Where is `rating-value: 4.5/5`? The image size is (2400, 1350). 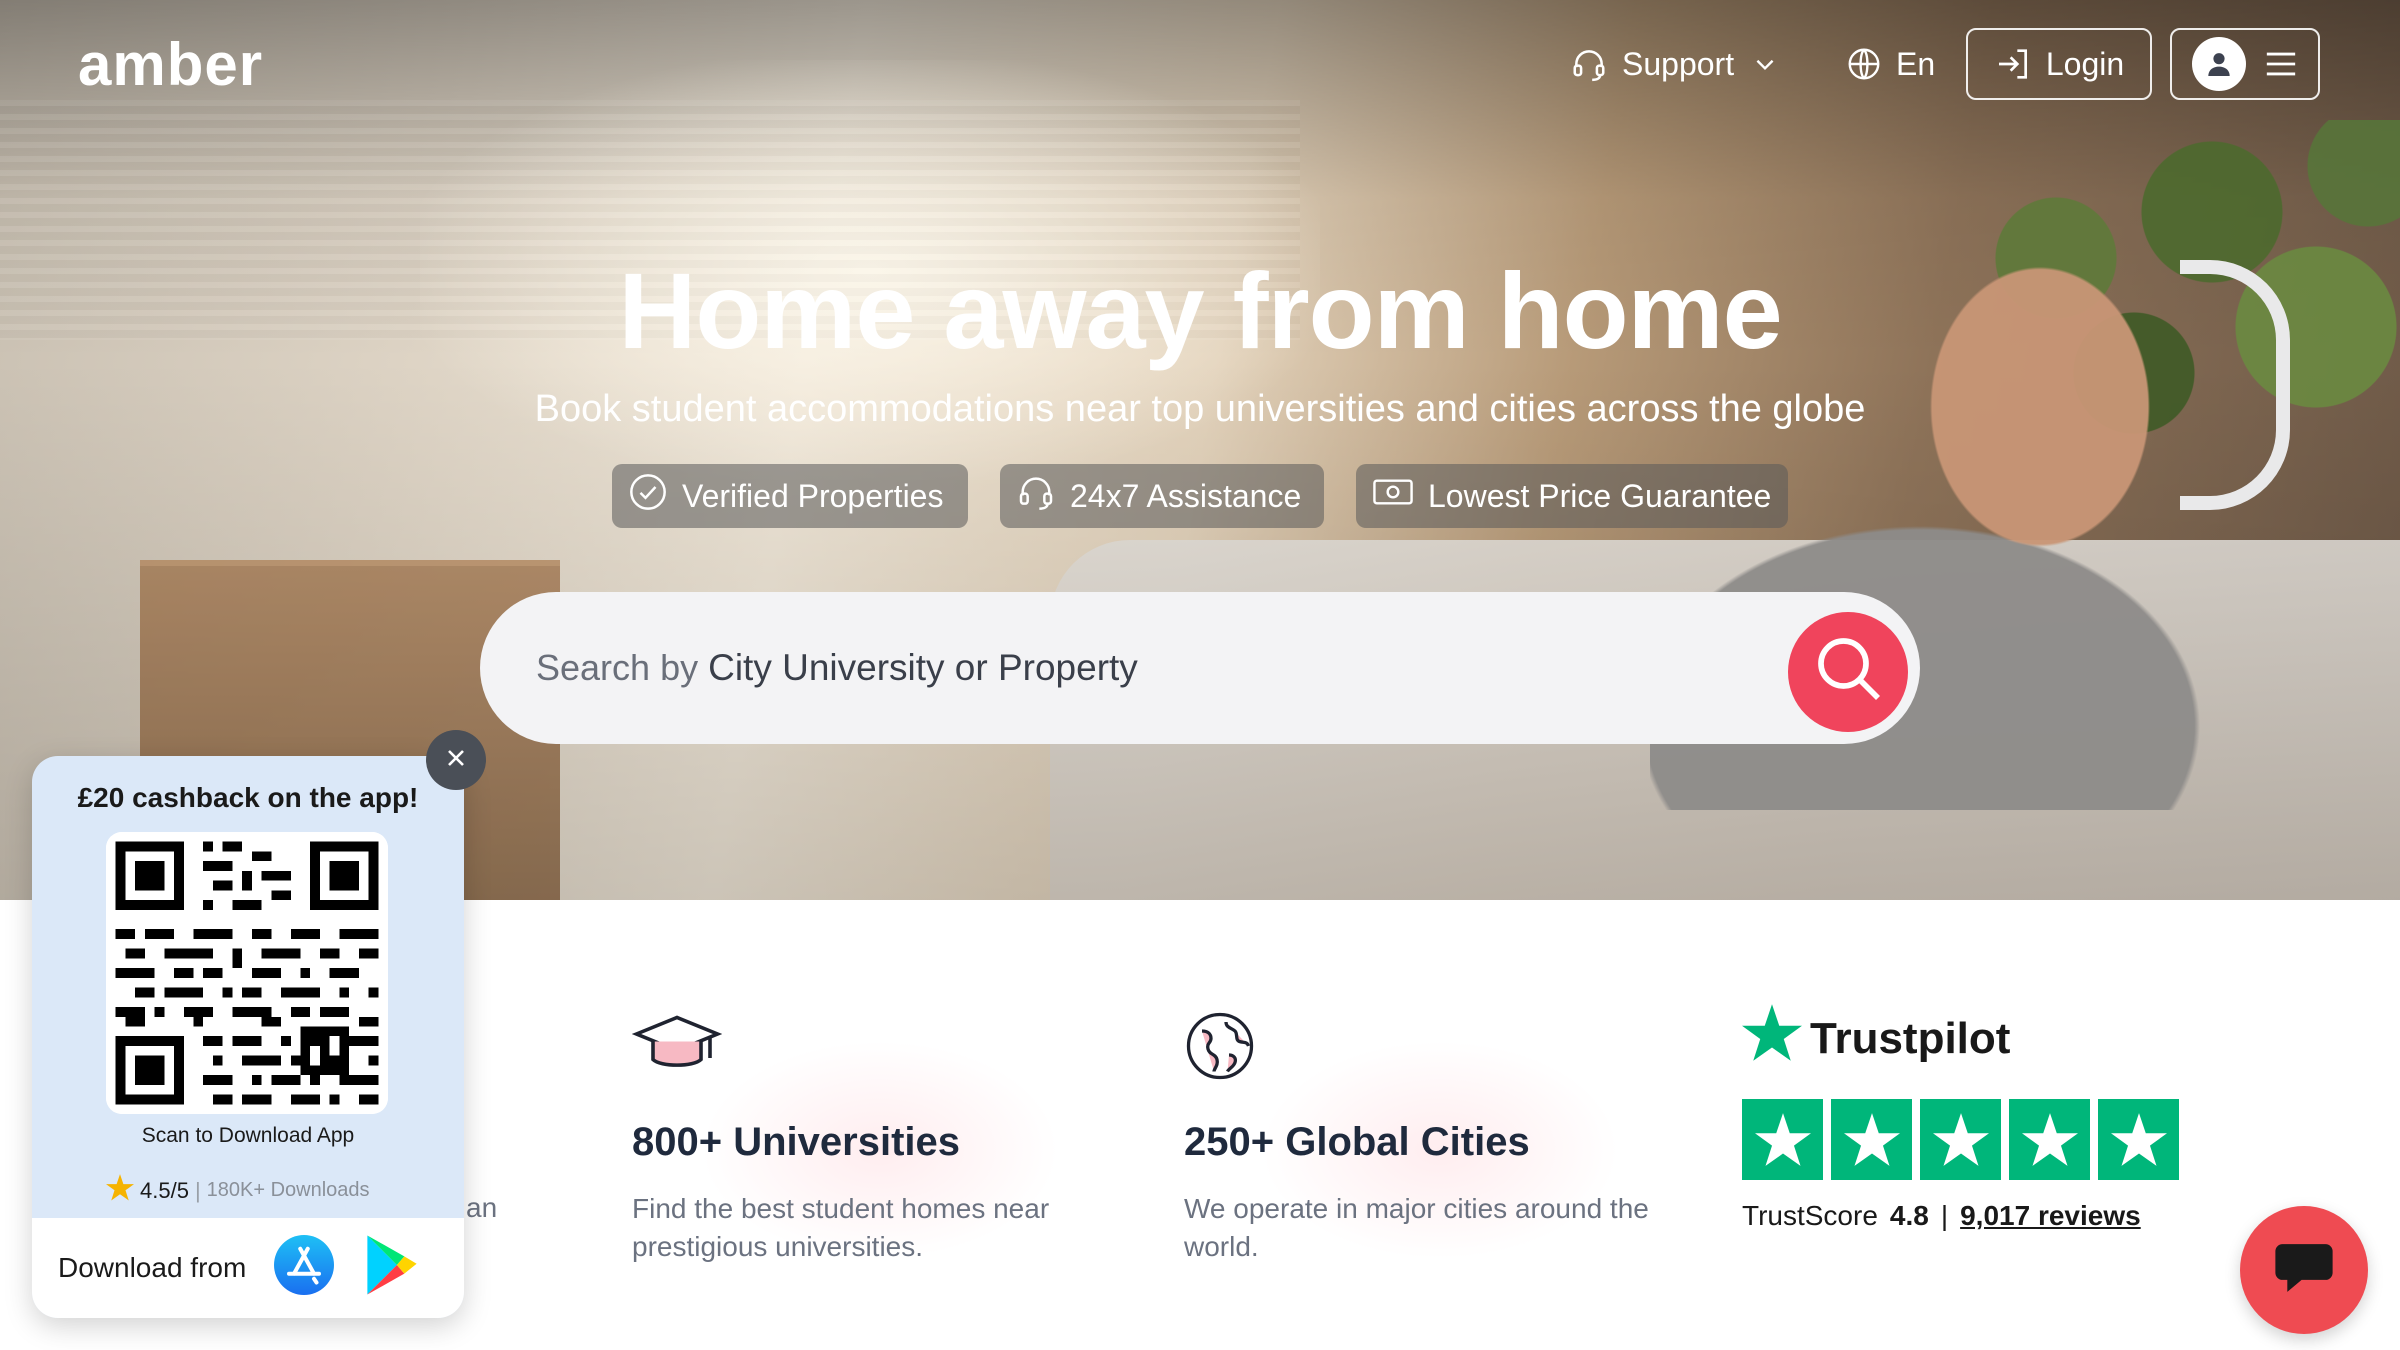 rating-value: 4.5/5 is located at coordinates (164, 1190).